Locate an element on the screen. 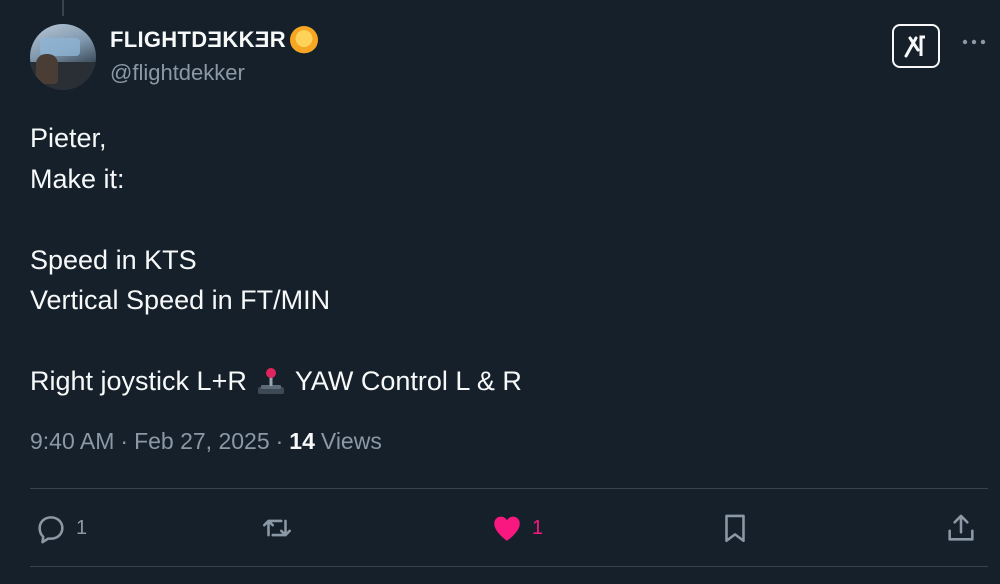 The image size is (1000, 584). thread-connector-line is located at coordinates (63, 8).